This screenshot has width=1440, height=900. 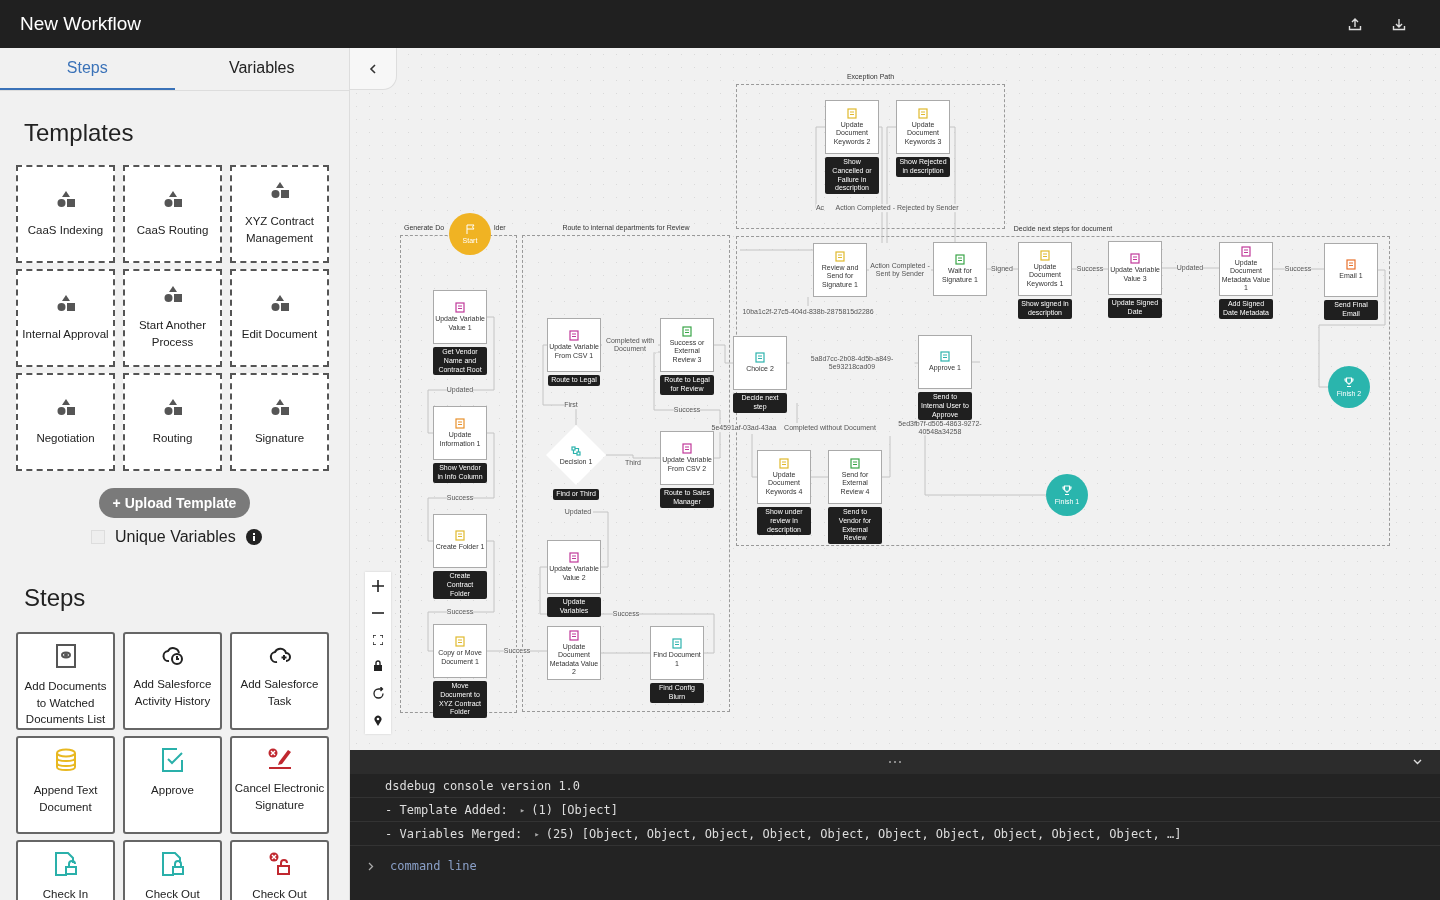 I want to click on rotate-icon, so click(x=378, y=693).